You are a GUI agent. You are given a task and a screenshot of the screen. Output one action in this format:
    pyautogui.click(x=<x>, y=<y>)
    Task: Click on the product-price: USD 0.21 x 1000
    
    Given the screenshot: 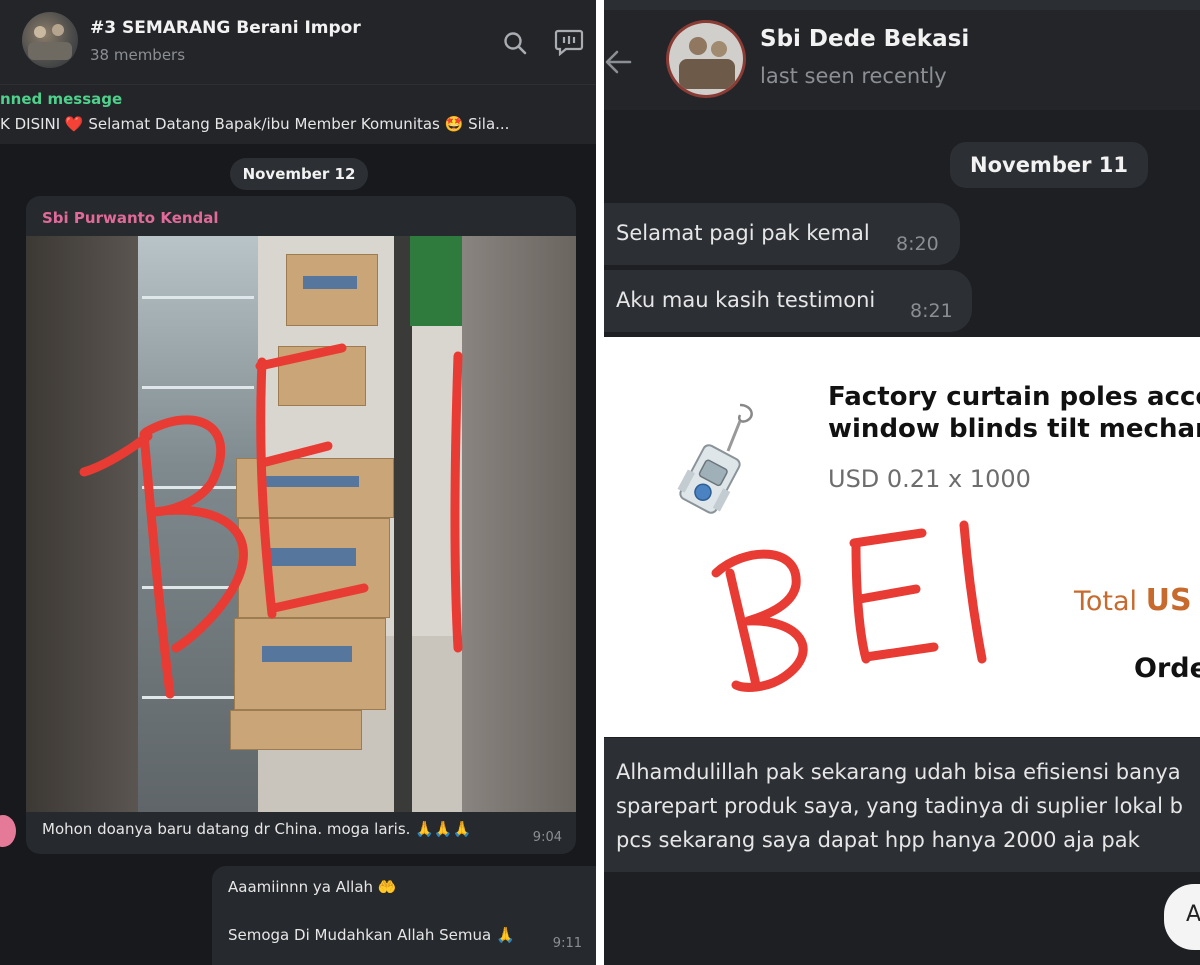 What is the action you would take?
    pyautogui.click(x=929, y=479)
    